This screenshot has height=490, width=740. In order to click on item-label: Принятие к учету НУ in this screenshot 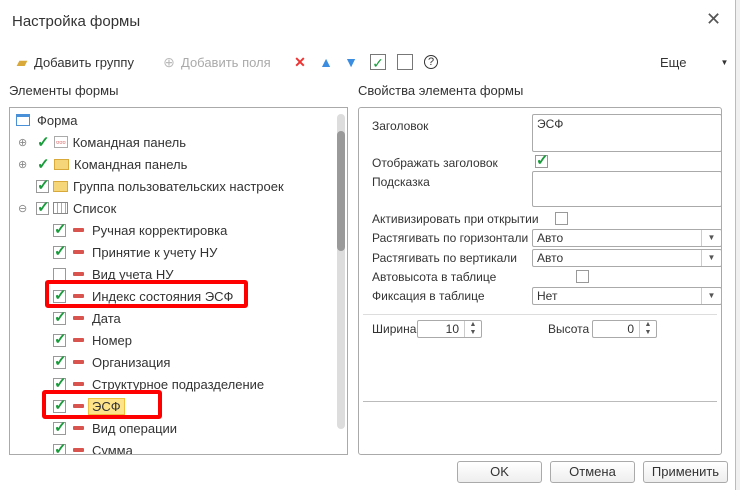, I will do `click(155, 252)`.